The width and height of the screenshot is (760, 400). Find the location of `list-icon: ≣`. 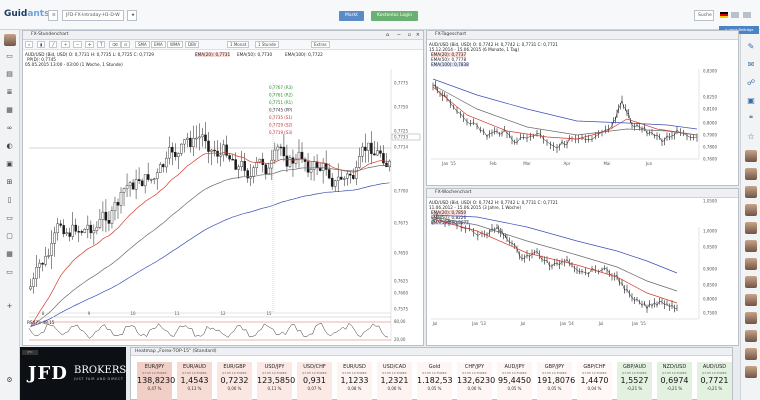

list-icon: ≣ is located at coordinates (9, 92).